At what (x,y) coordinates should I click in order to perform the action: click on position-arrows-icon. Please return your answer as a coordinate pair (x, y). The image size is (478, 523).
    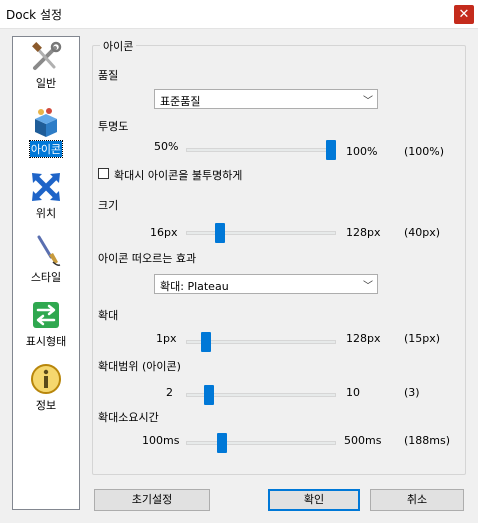
    Looking at the image, I should click on (46, 187).